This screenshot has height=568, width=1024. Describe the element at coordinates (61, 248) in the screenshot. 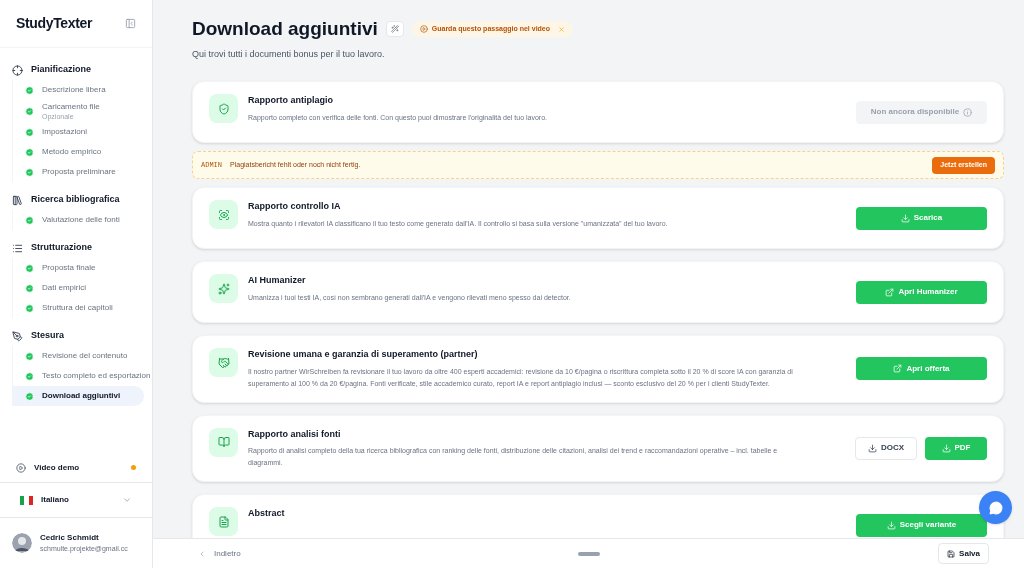

I see `group-title: Strutturazione` at that location.